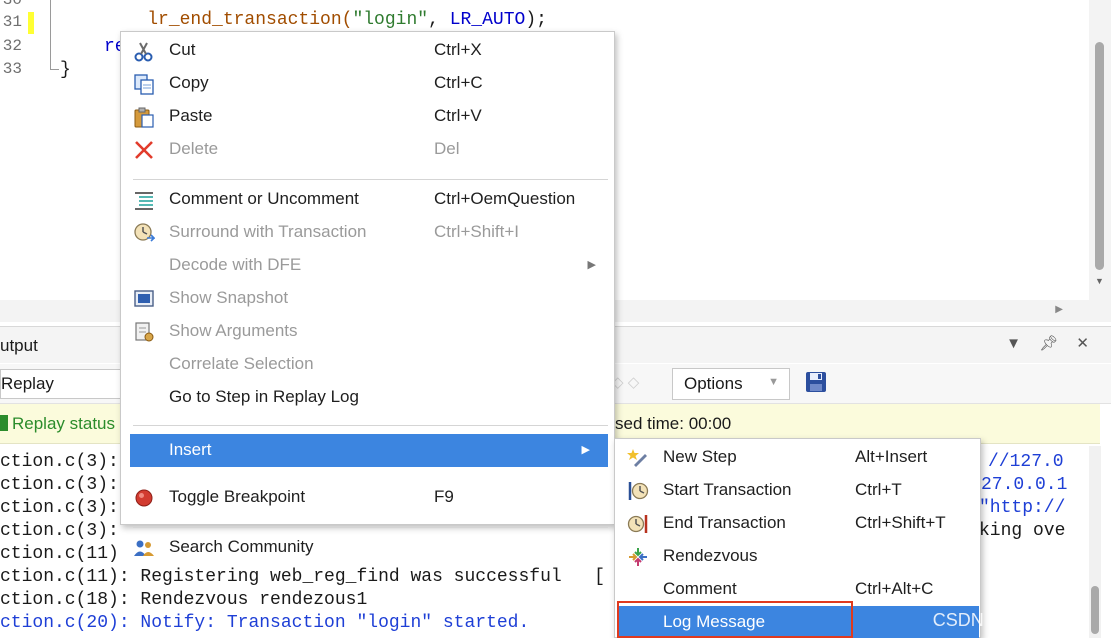 The image size is (1111, 638). Describe the element at coordinates (189, 82) in the screenshot. I see `menu-item-label: Copy` at that location.